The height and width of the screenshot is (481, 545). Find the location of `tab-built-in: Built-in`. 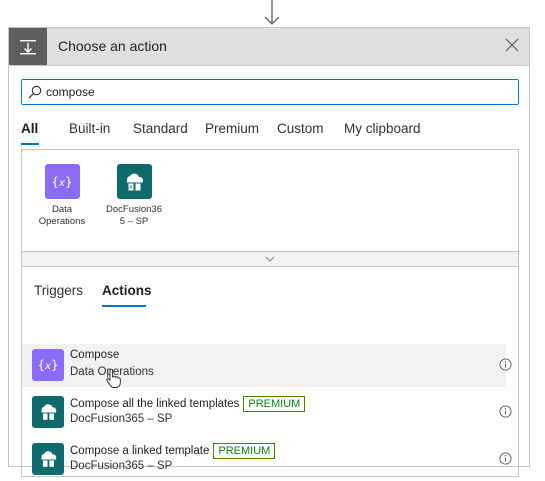

tab-built-in: Built-in is located at coordinates (89, 128).